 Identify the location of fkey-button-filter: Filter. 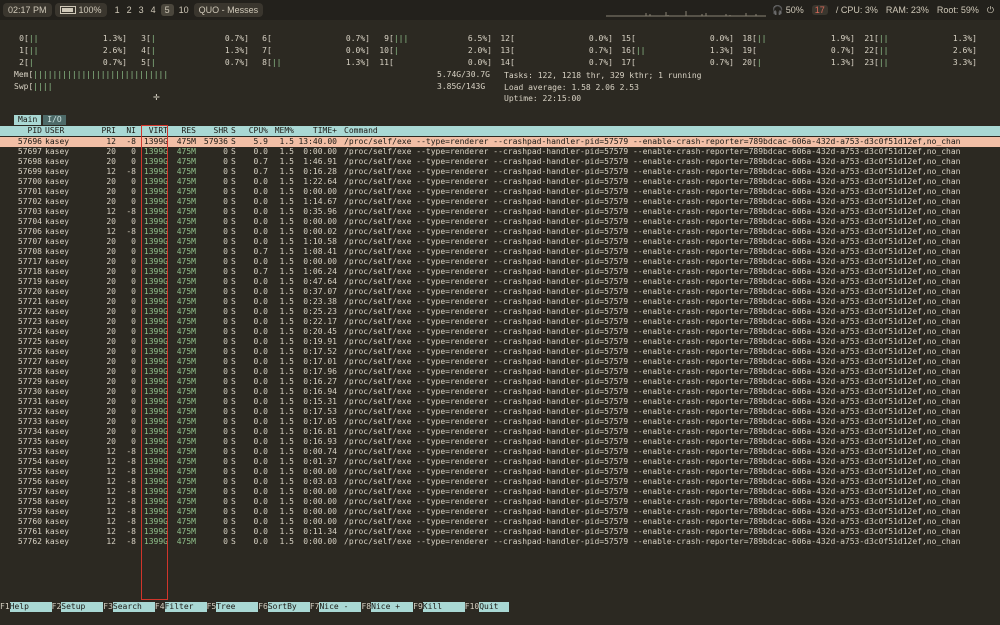
(185, 607).